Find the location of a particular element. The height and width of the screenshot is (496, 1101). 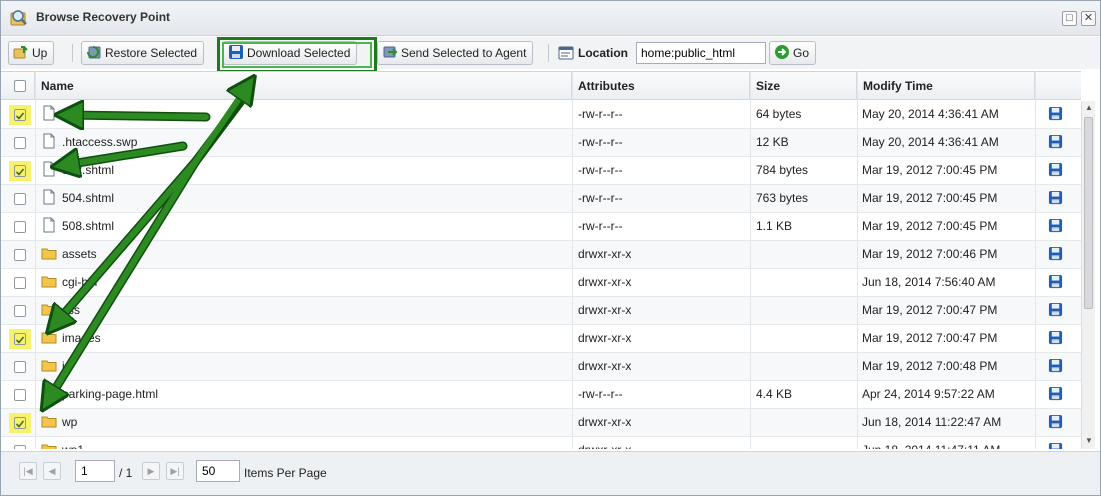

name-cell: wp1 is located at coordinates (305, 443).